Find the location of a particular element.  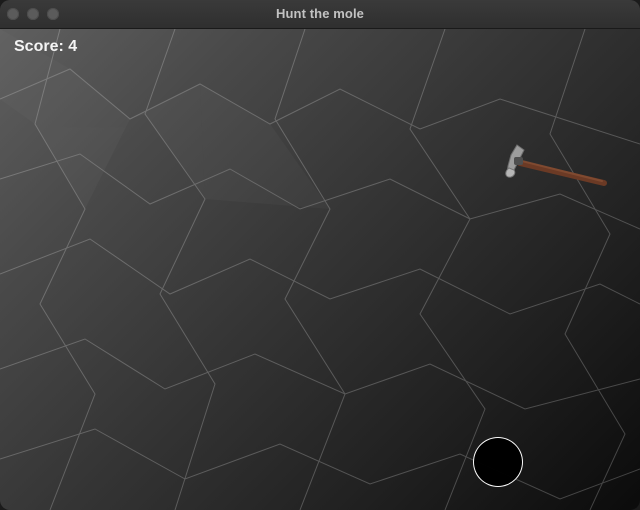

hammer-icon is located at coordinates (556, 165).